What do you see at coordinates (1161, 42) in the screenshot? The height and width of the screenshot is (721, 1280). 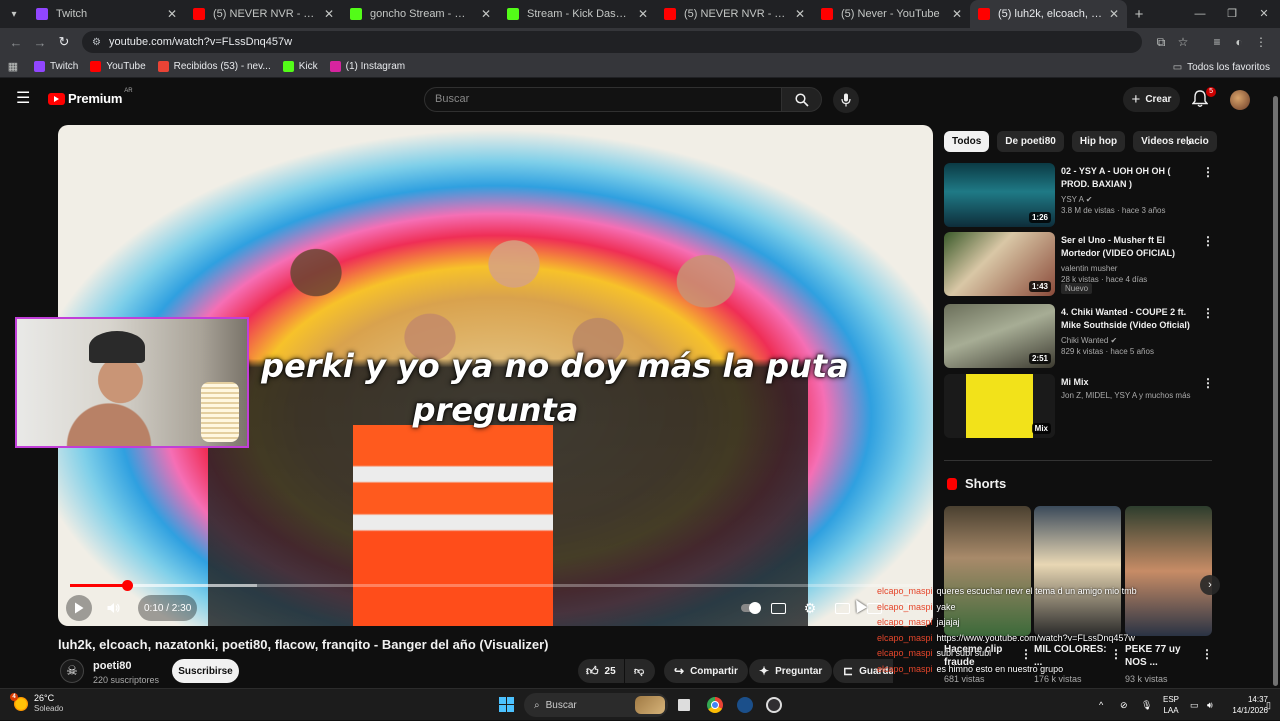 I see `install-app-icon: ⧉` at bounding box center [1161, 42].